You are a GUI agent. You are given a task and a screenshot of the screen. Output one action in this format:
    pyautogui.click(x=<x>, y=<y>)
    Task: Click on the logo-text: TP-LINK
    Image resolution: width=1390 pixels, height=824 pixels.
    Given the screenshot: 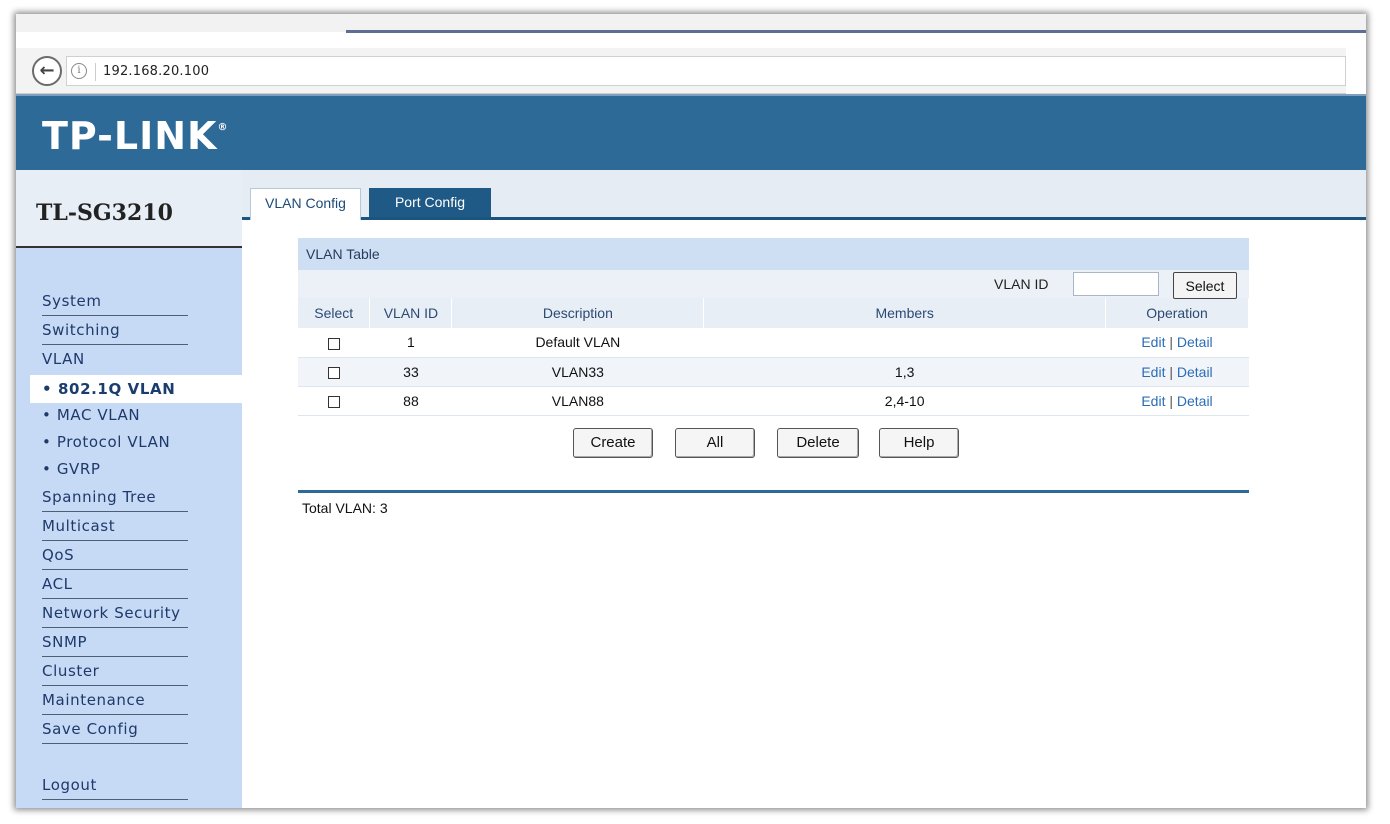 What is the action you would take?
    pyautogui.click(x=130, y=136)
    